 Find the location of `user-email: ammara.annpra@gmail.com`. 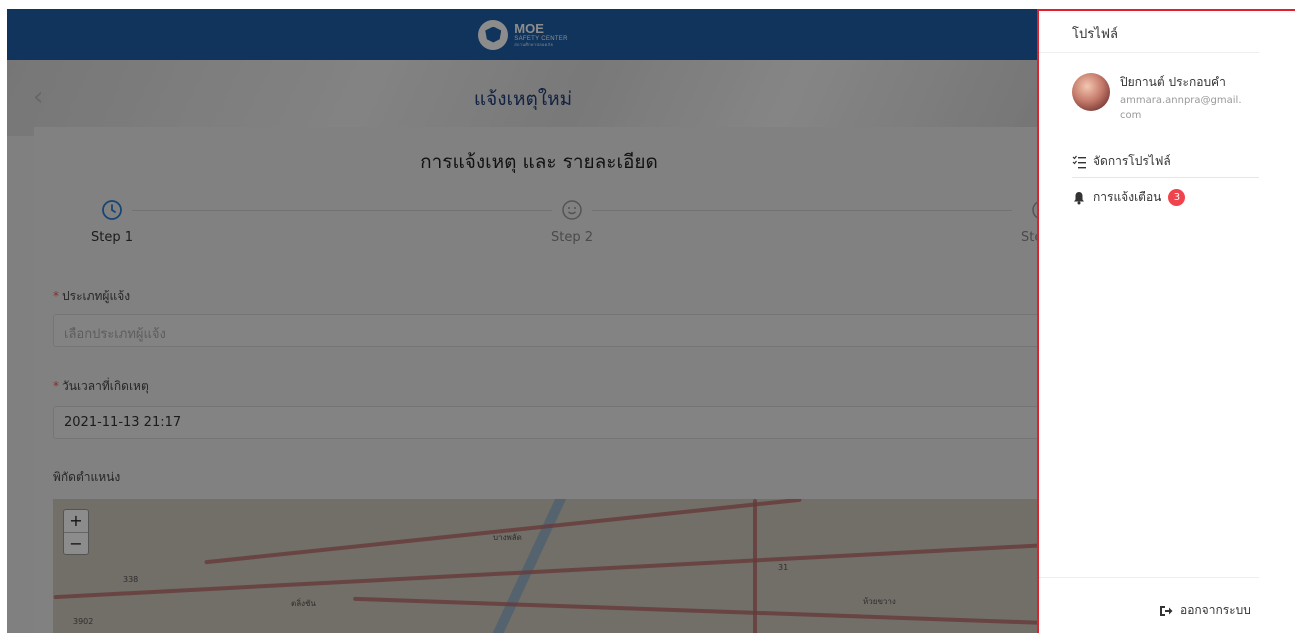

user-email: ammara.annpra@gmail.com is located at coordinates (1181, 108).